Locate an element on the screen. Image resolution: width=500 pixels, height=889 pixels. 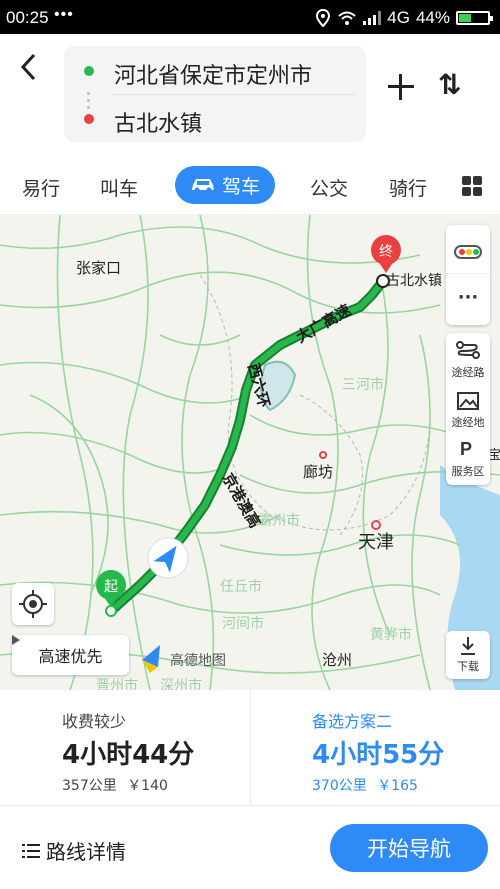
tab-easy: 易行 is located at coordinates (41, 187).